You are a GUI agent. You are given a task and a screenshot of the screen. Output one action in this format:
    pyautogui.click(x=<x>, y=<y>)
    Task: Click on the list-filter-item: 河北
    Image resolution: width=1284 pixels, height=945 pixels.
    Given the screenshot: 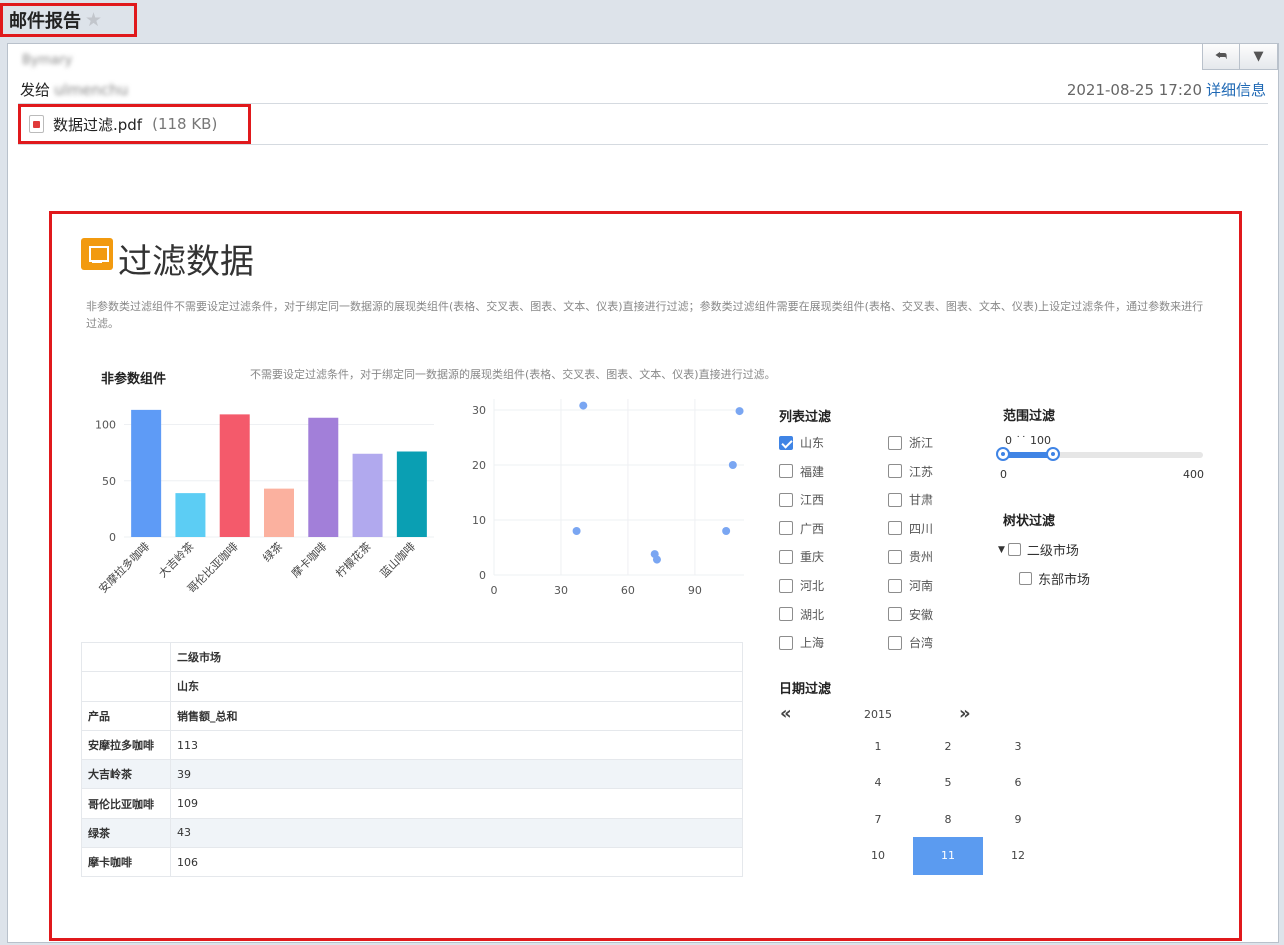 What is the action you would take?
    pyautogui.click(x=801, y=585)
    